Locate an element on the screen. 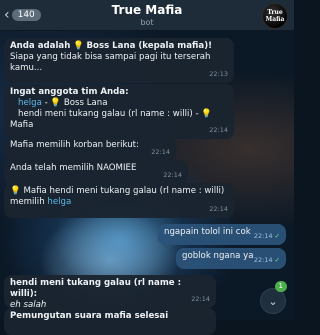  chevron-down-icon: ⌄ is located at coordinates (273, 301).